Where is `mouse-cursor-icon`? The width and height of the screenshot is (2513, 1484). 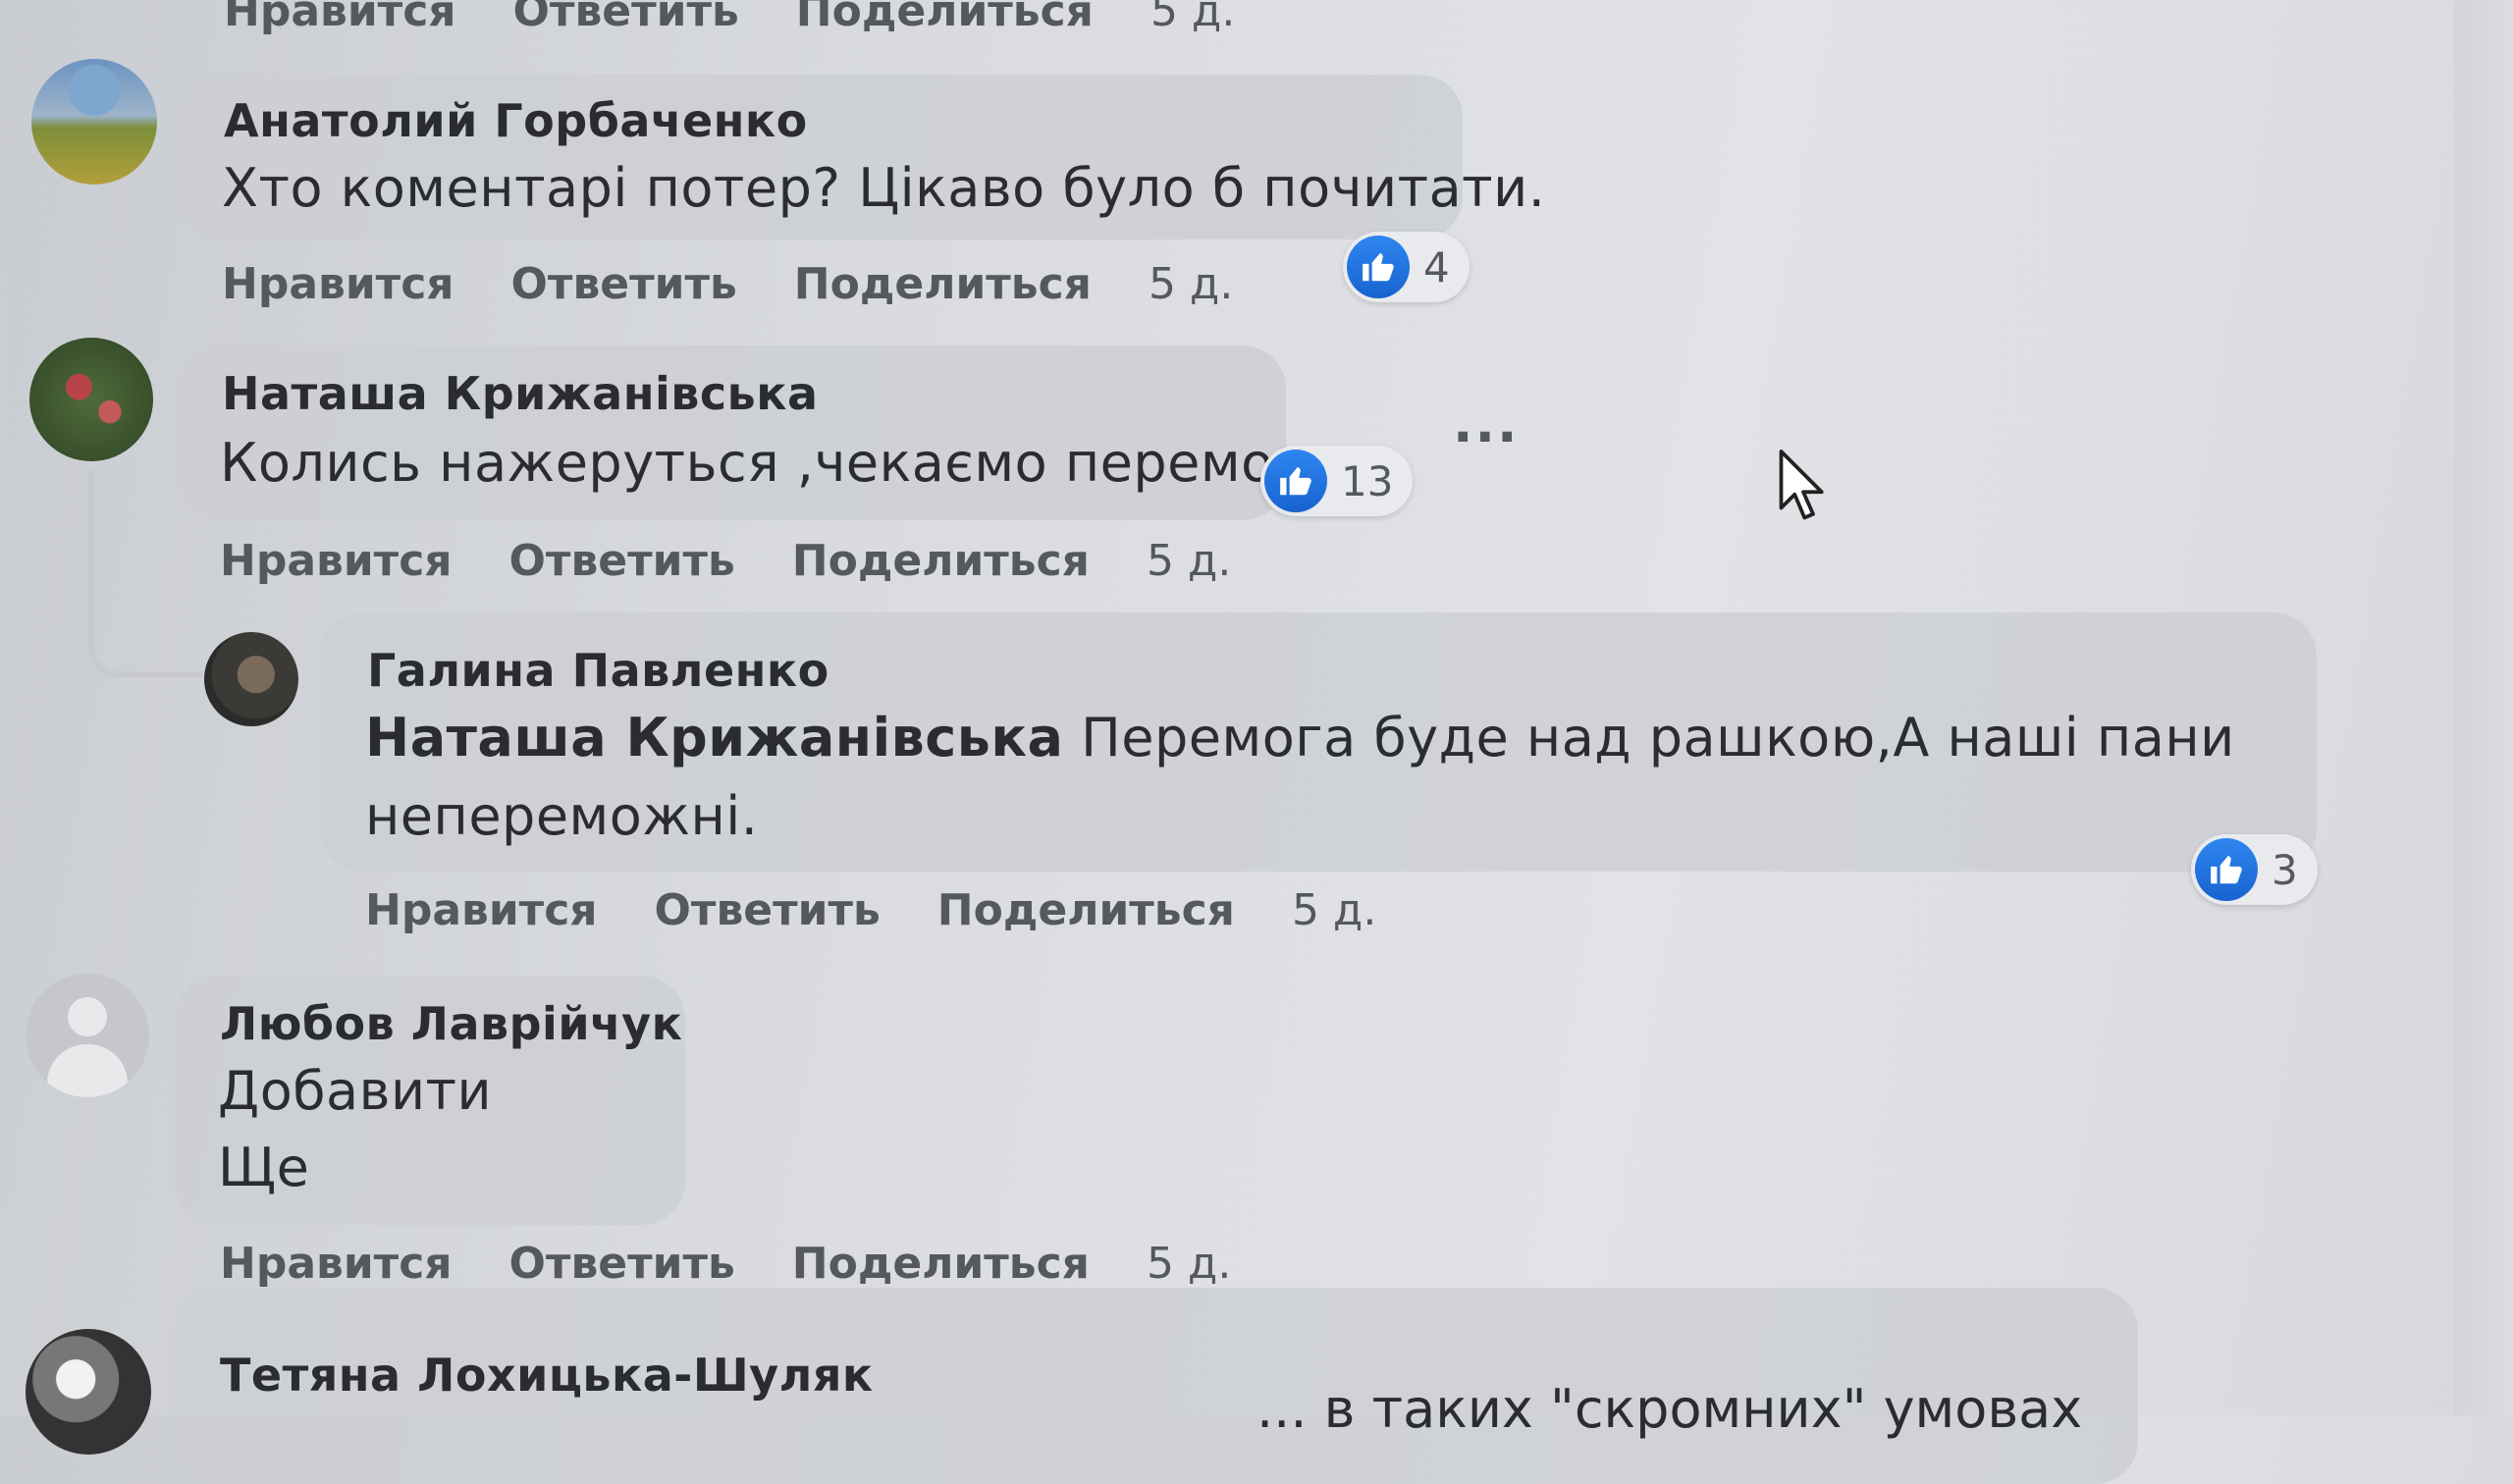 mouse-cursor-icon is located at coordinates (1802, 485).